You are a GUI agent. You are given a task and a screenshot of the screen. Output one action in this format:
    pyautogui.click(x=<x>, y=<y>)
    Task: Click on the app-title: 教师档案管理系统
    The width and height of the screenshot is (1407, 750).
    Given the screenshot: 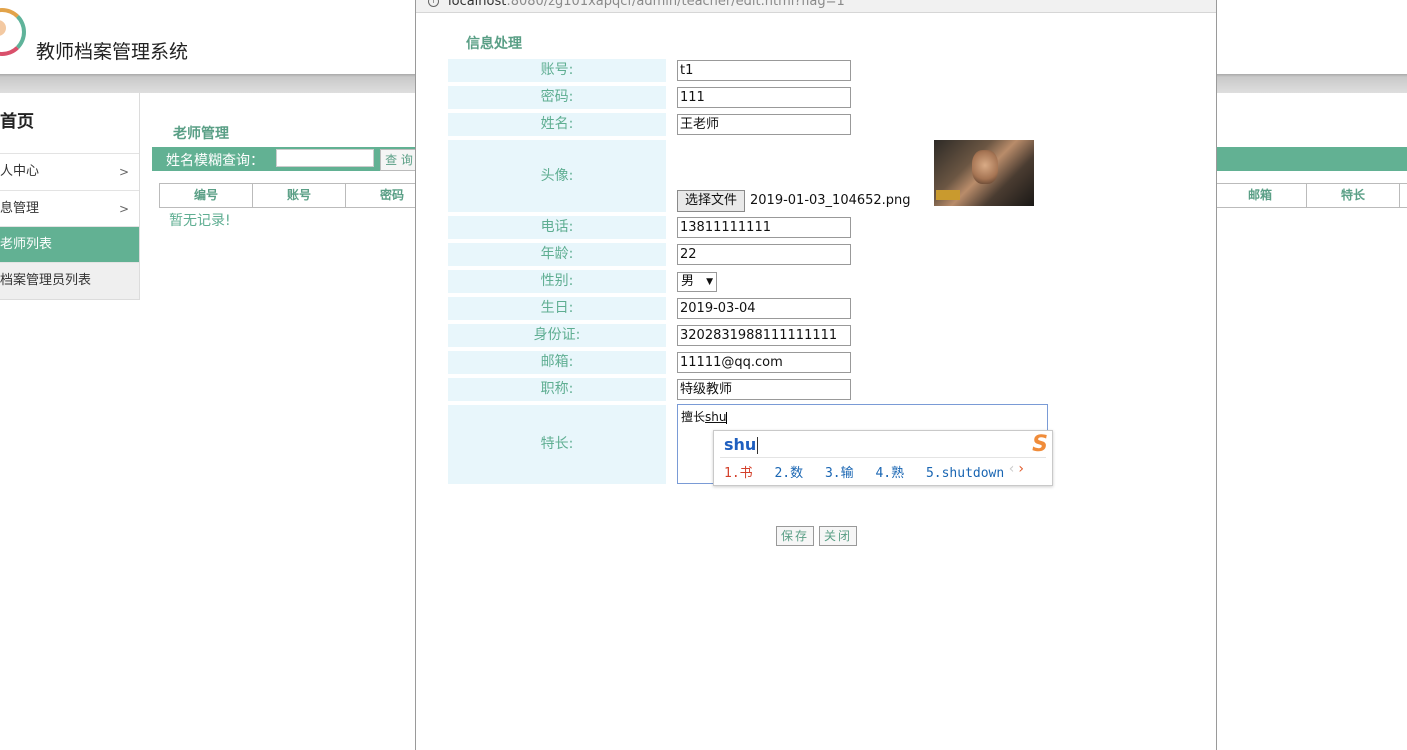 What is the action you would take?
    pyautogui.click(x=112, y=52)
    